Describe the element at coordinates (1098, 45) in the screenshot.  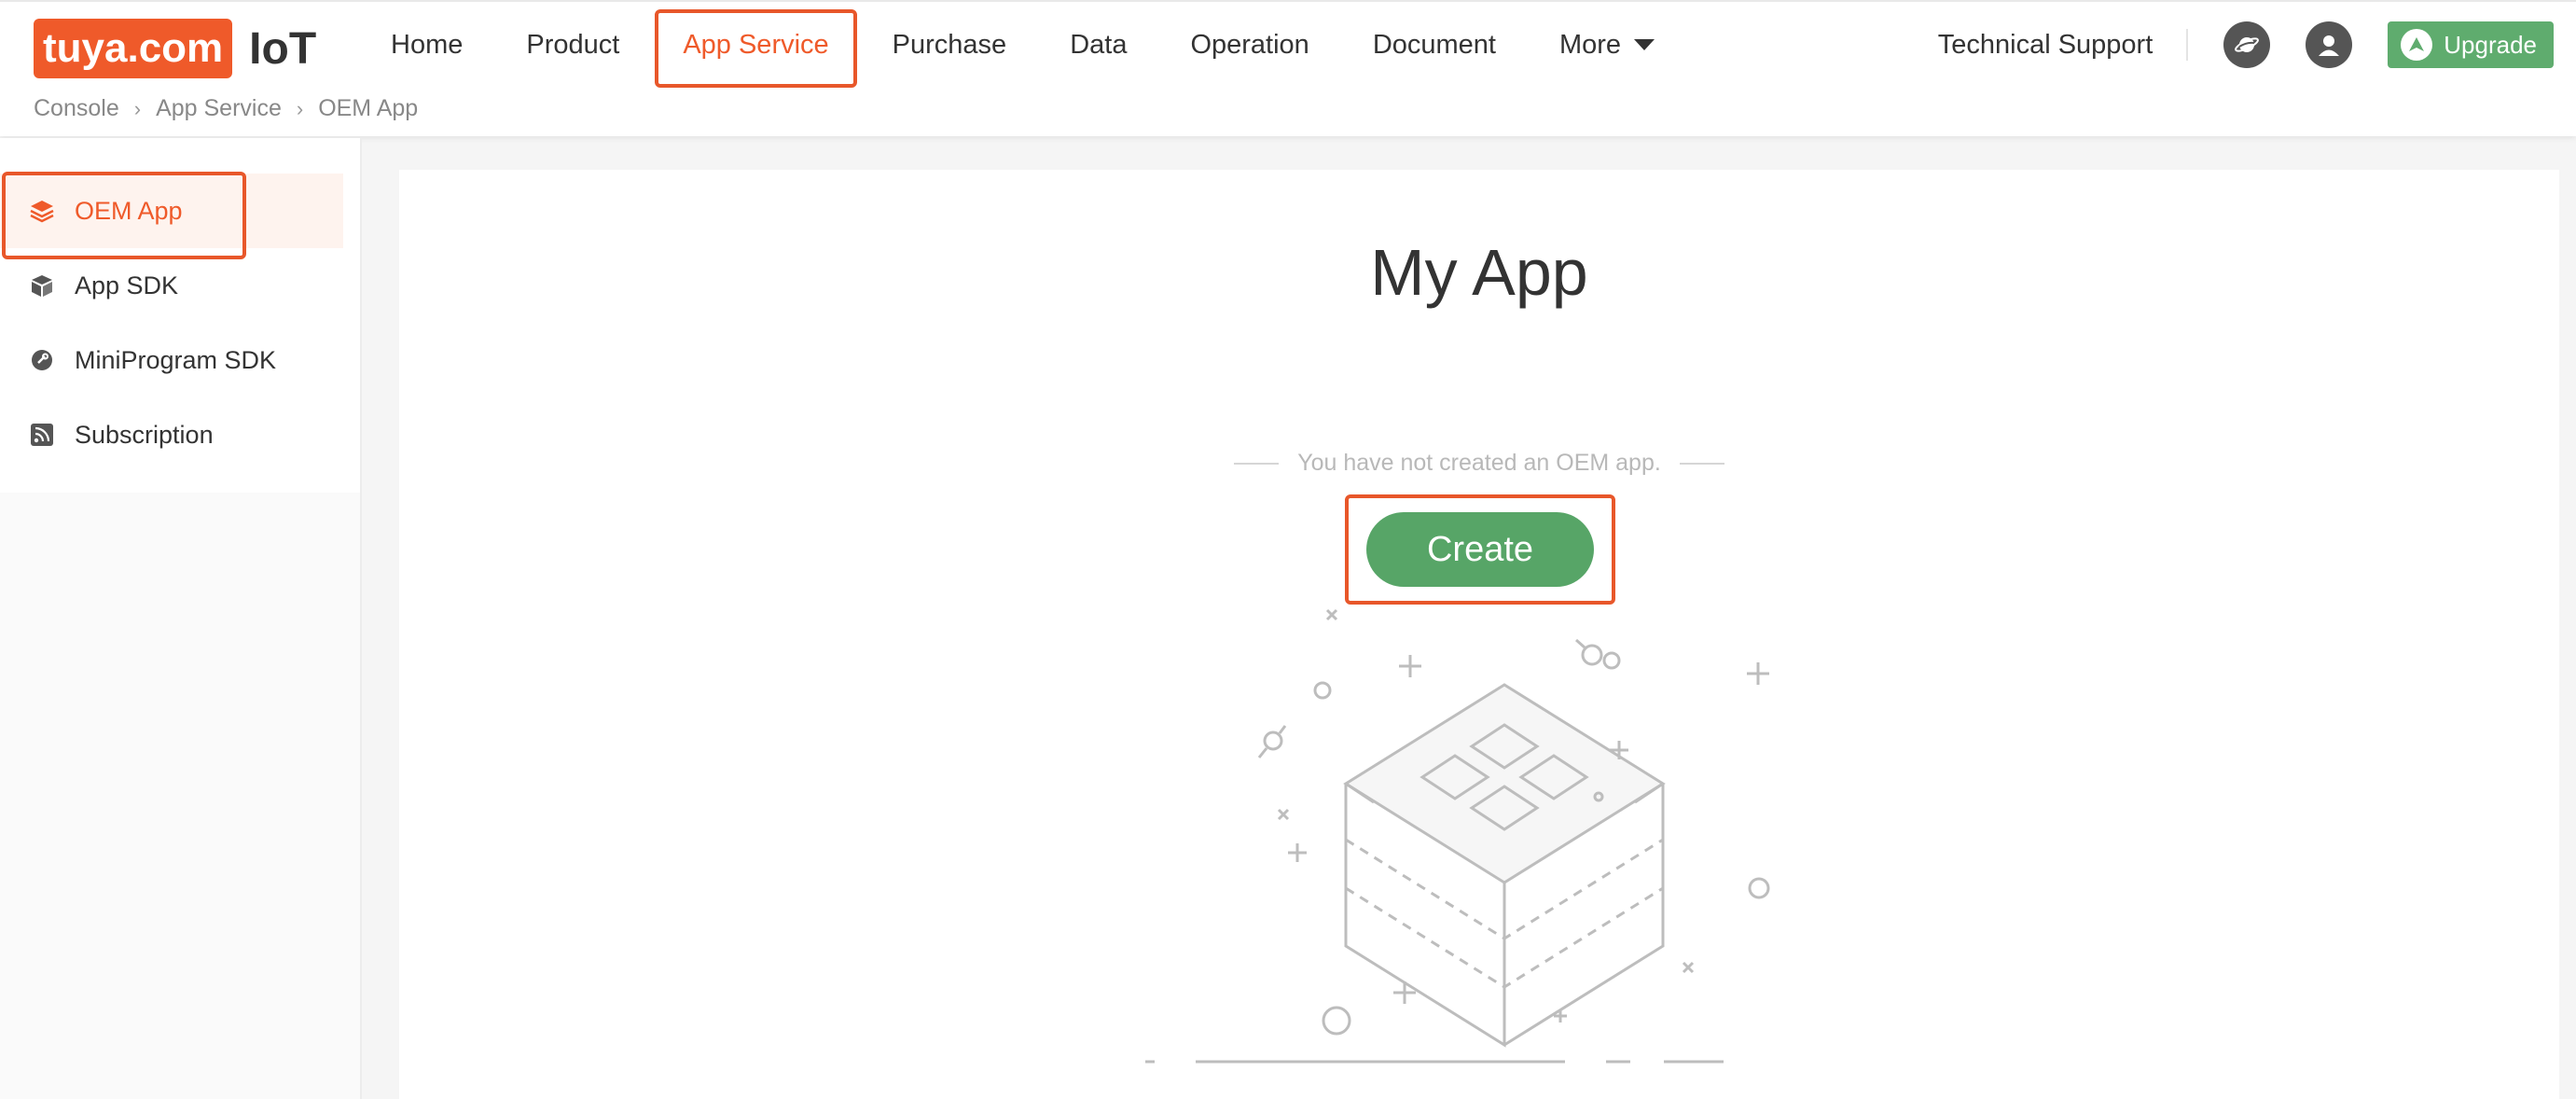
I see `nav-data: Data` at that location.